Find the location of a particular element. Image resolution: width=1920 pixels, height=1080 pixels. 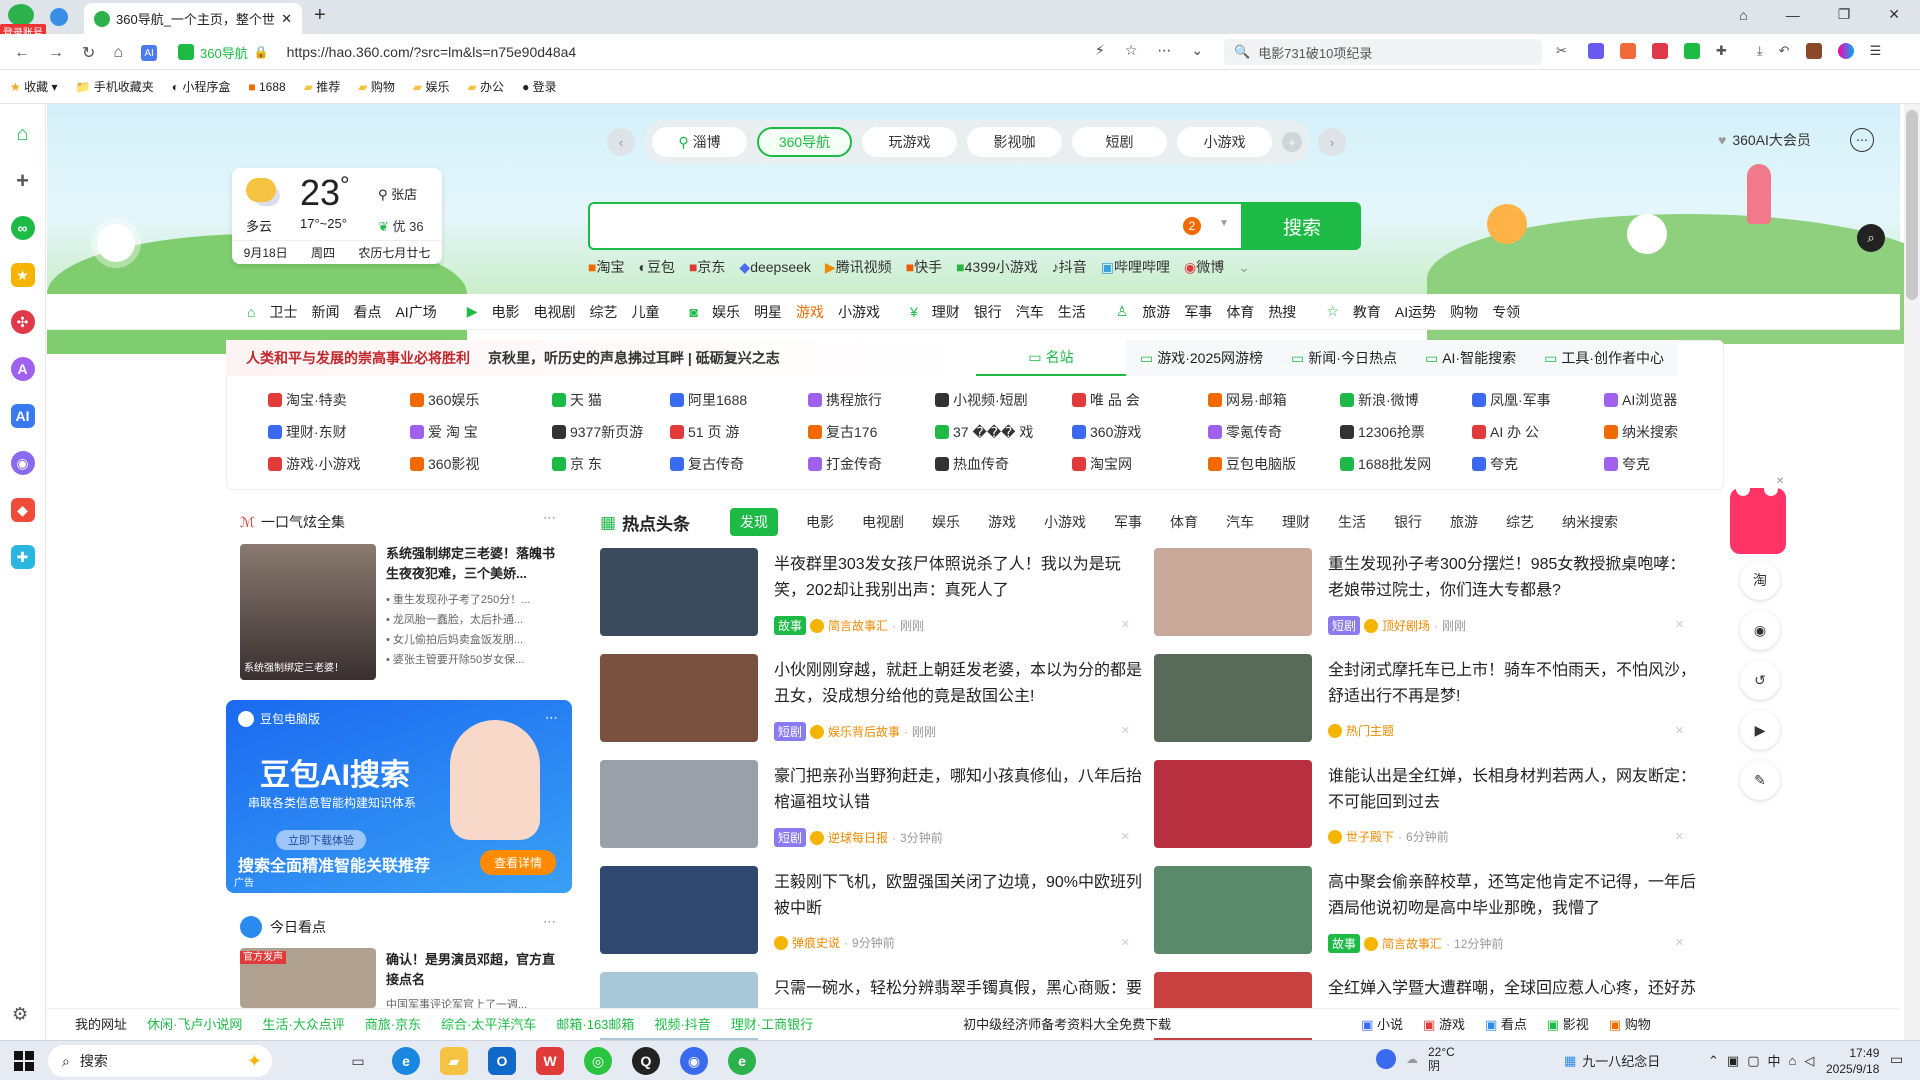

channel-minigames: 小游戏 is located at coordinates (1224, 142).